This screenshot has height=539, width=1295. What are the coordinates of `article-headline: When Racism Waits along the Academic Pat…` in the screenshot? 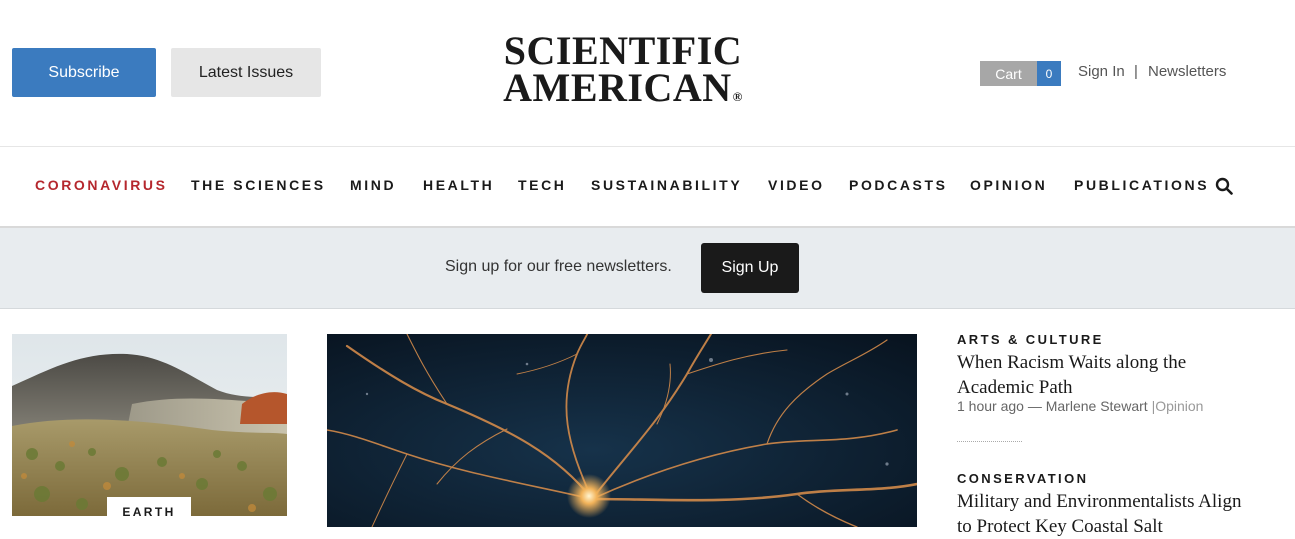 It's located at (1107, 375).